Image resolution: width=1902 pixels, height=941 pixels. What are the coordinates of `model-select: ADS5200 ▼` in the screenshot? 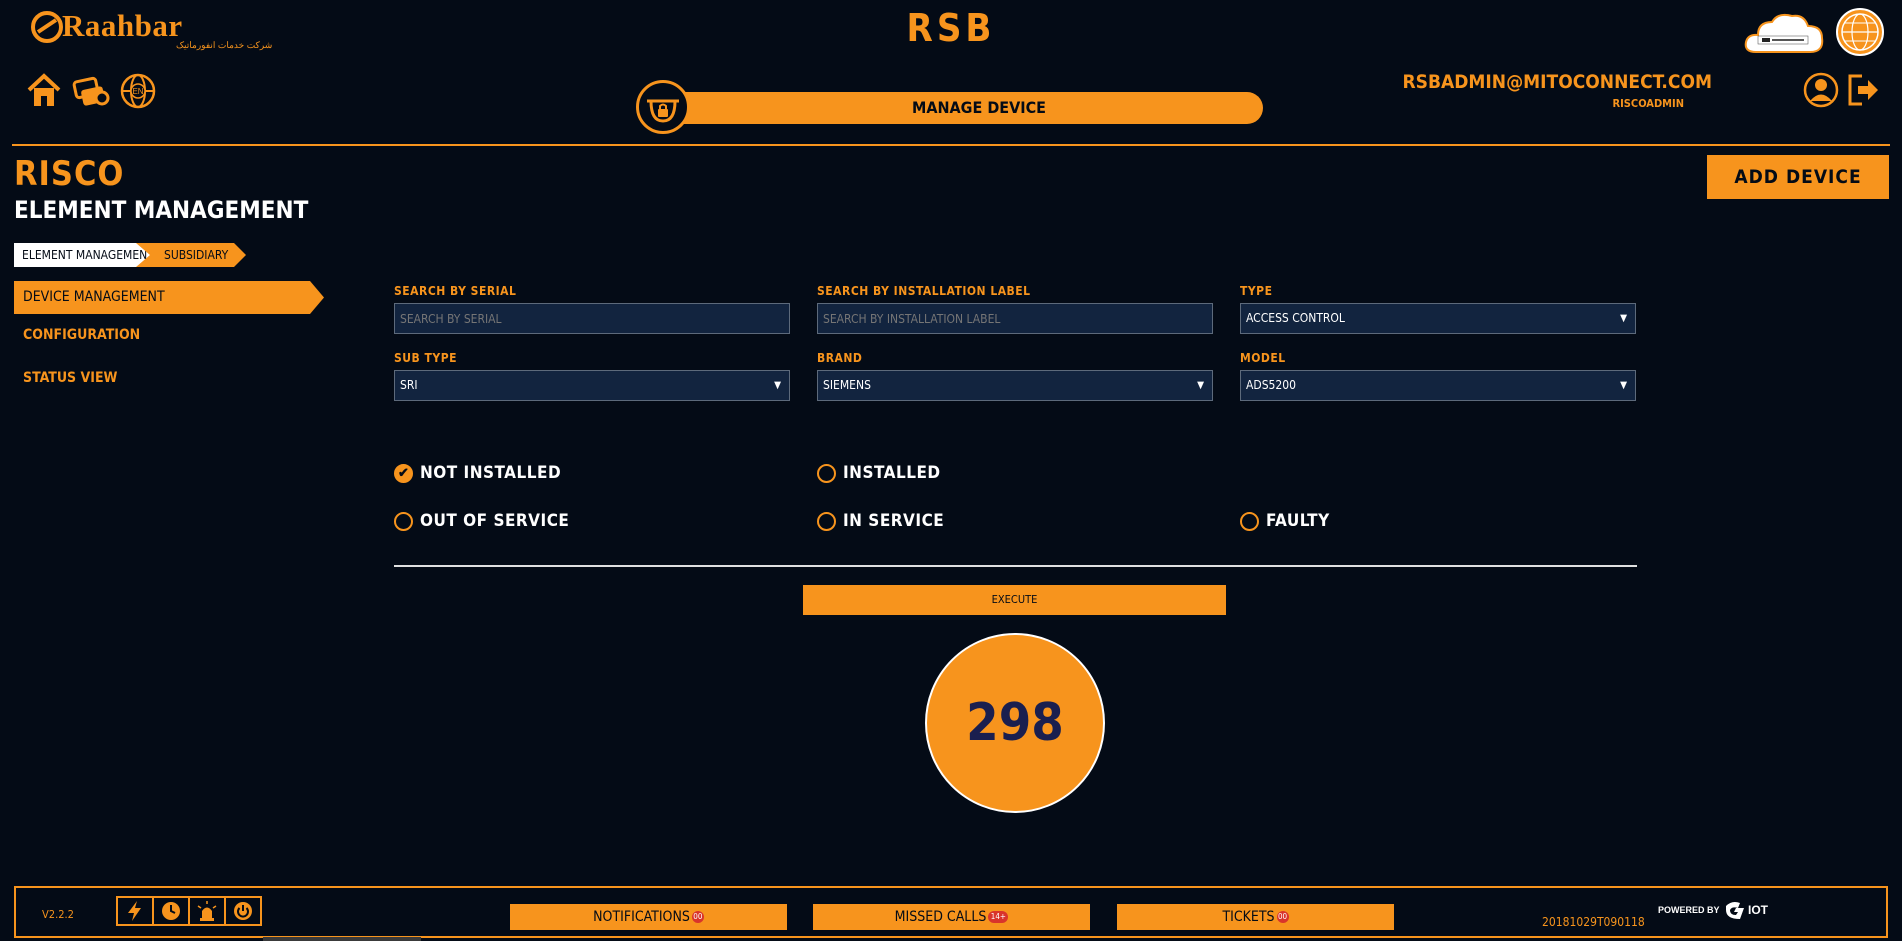 It's located at (1438, 385).